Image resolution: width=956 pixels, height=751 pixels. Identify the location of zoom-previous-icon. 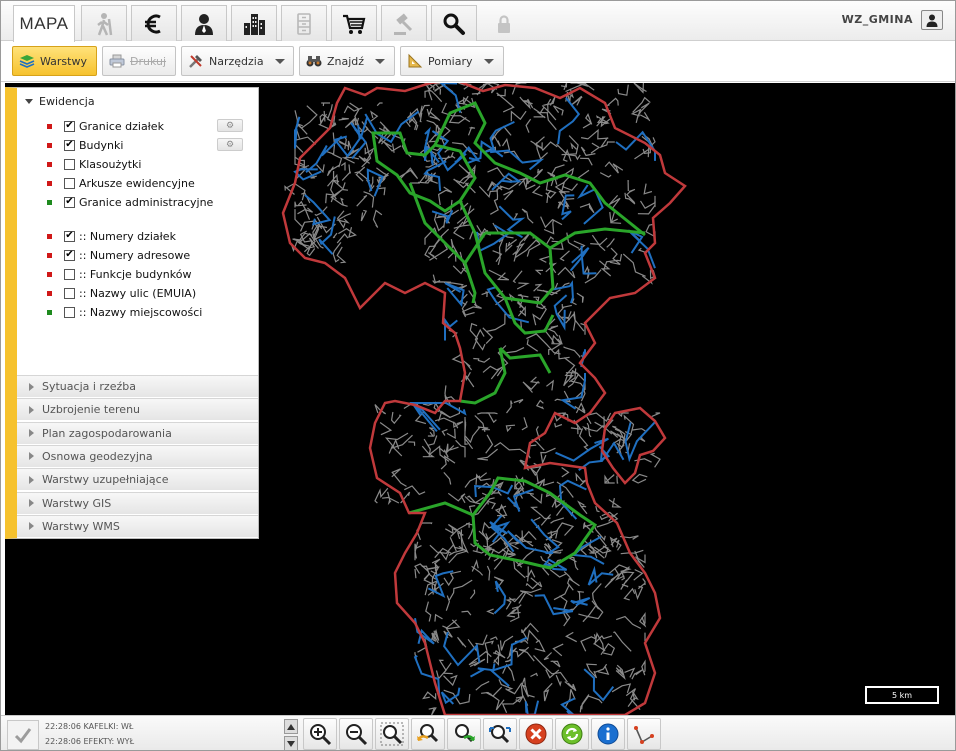
(427, 733).